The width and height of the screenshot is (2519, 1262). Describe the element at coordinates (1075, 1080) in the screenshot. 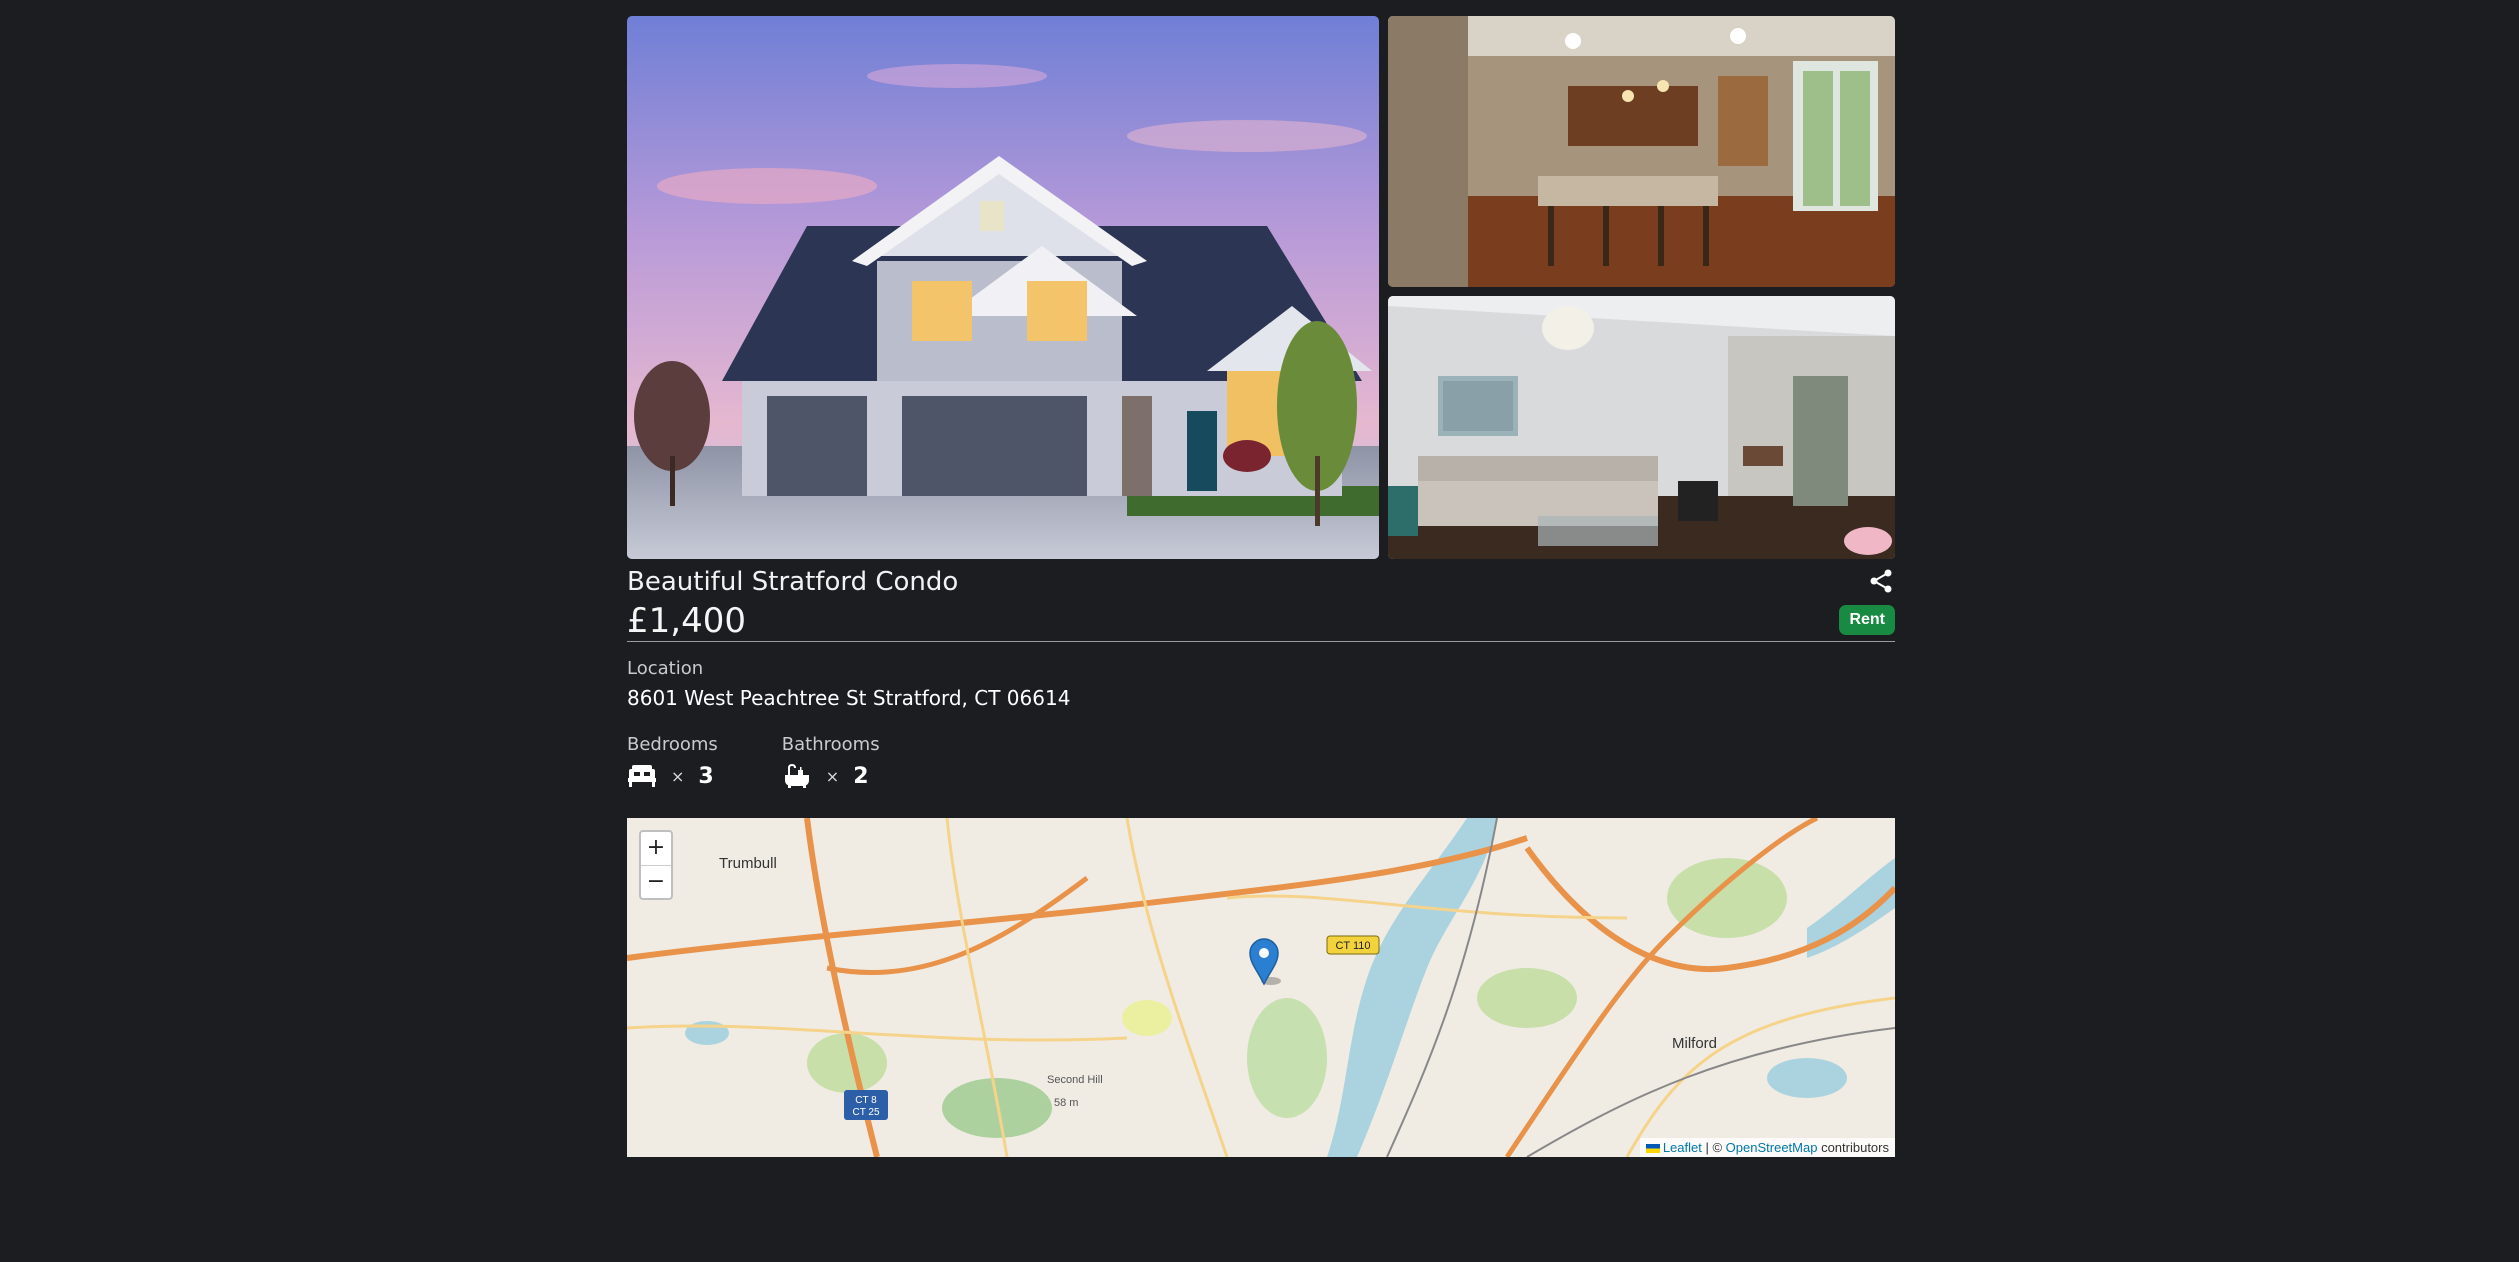

I see `map-label-second-hill: Second Hill` at that location.